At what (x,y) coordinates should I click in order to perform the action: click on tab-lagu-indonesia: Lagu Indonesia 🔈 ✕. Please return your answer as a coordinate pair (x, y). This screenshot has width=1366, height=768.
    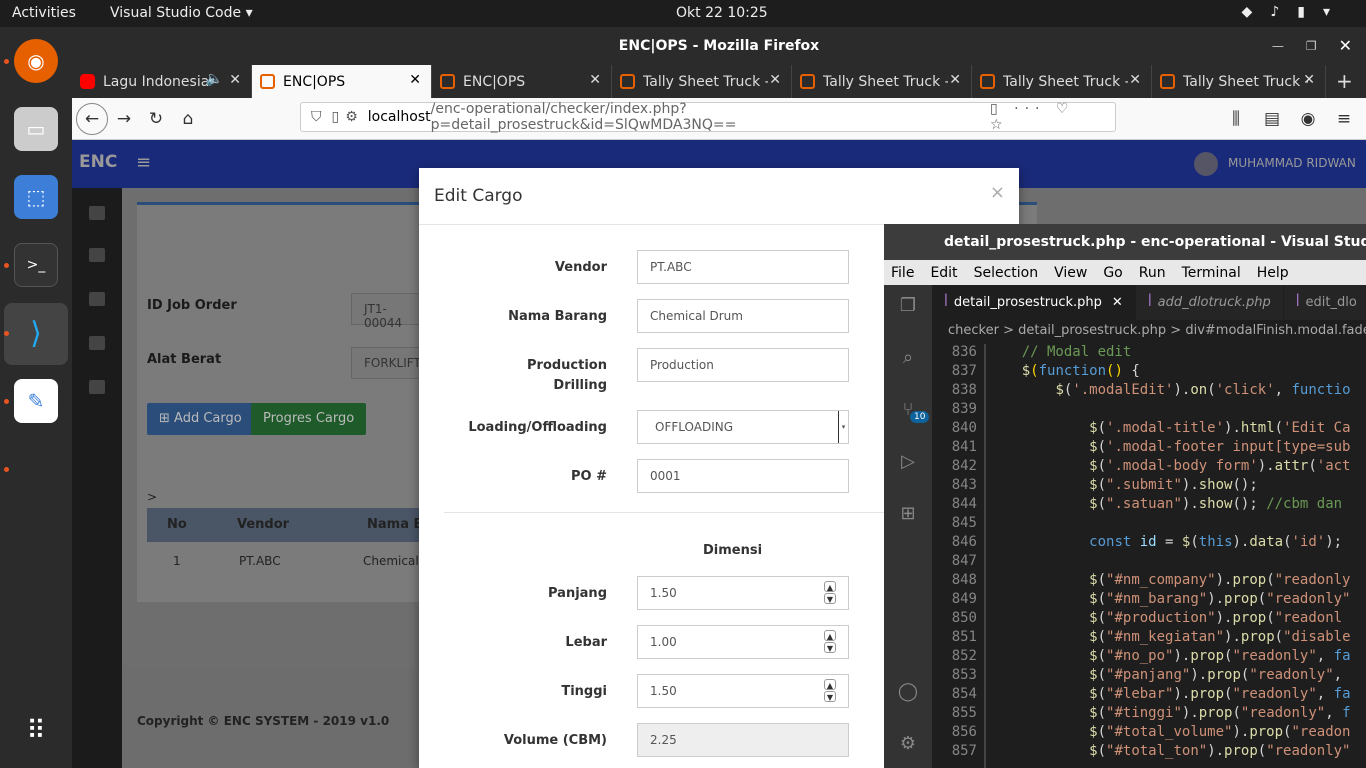
    Looking at the image, I should click on (162, 81).